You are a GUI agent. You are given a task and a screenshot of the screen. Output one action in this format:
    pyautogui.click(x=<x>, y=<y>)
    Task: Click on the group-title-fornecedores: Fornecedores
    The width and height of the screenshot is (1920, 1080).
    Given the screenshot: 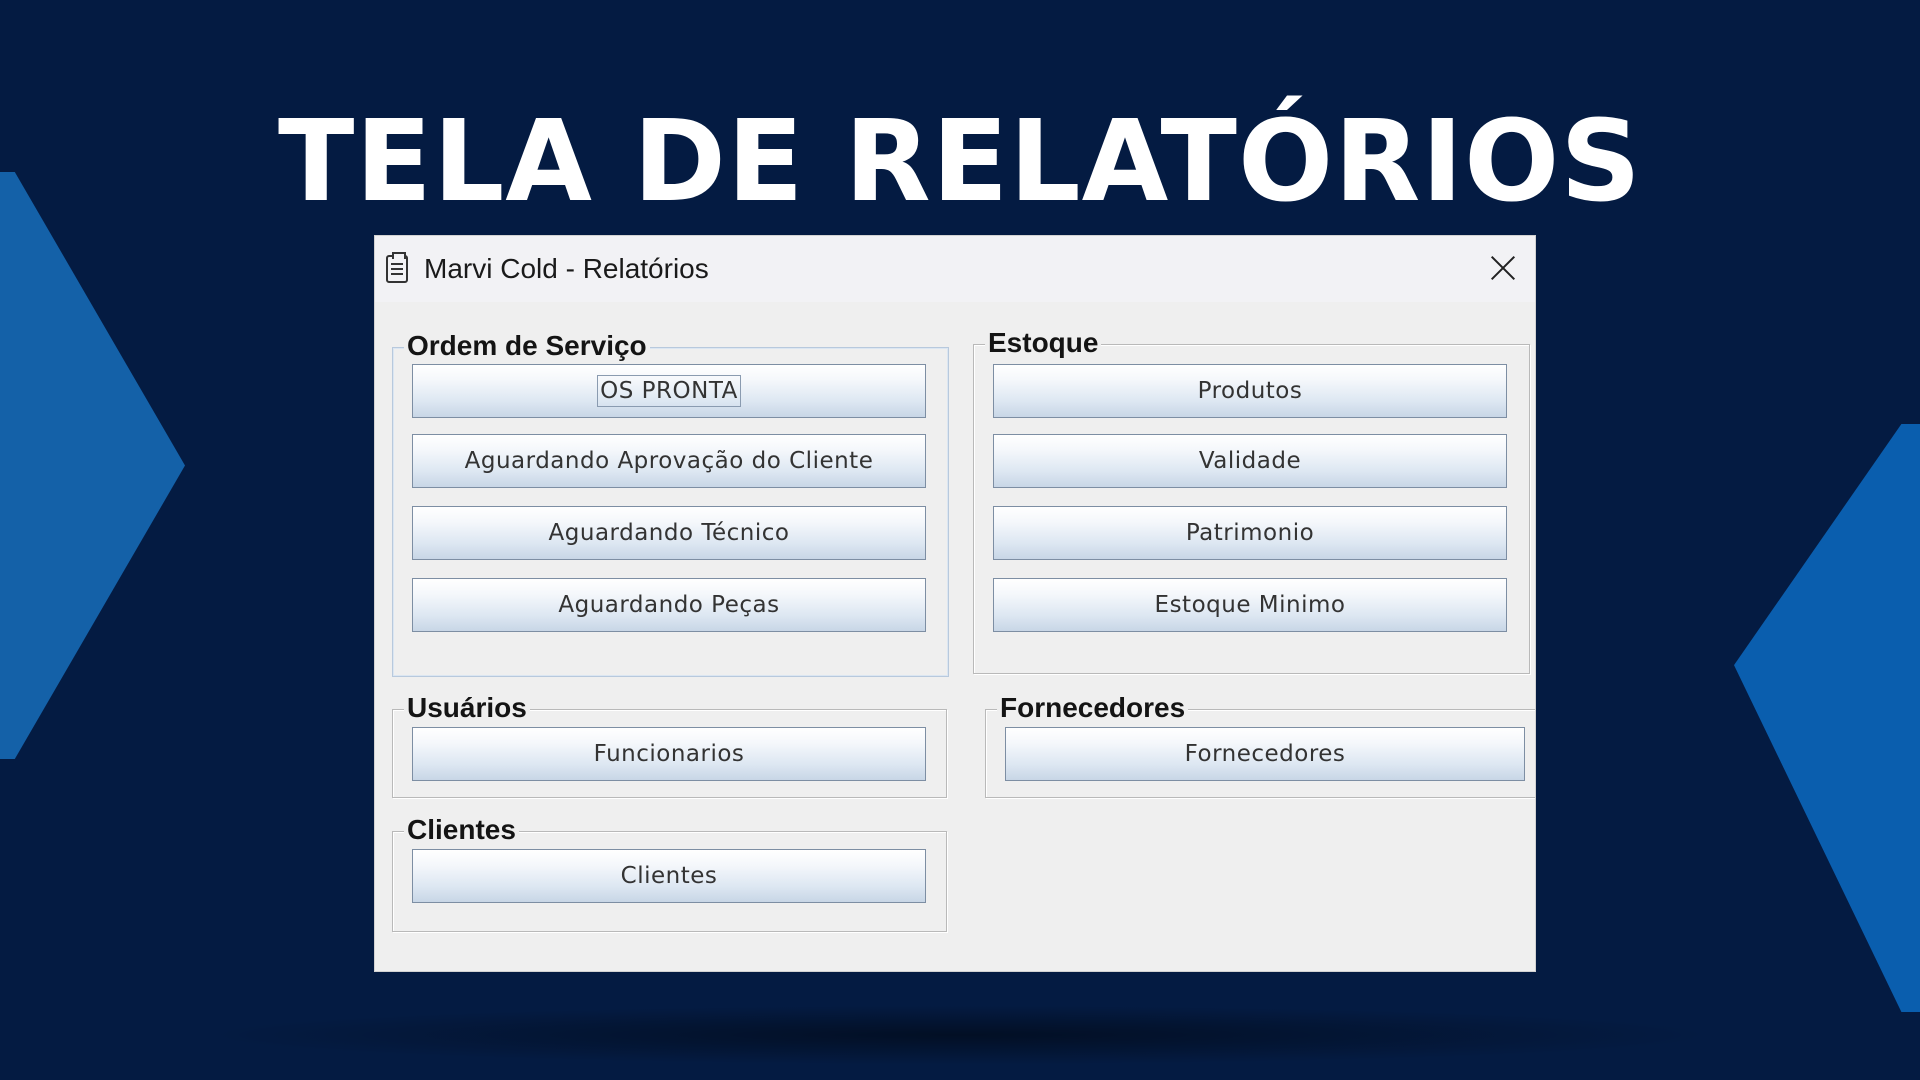 What is the action you would take?
    pyautogui.click(x=1093, y=708)
    